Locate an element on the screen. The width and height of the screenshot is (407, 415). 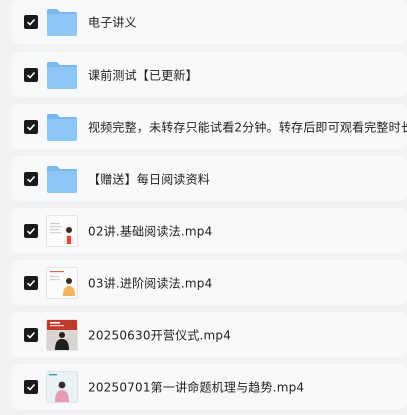
file-row: 课前测试【已更新】 is located at coordinates (209, 74).